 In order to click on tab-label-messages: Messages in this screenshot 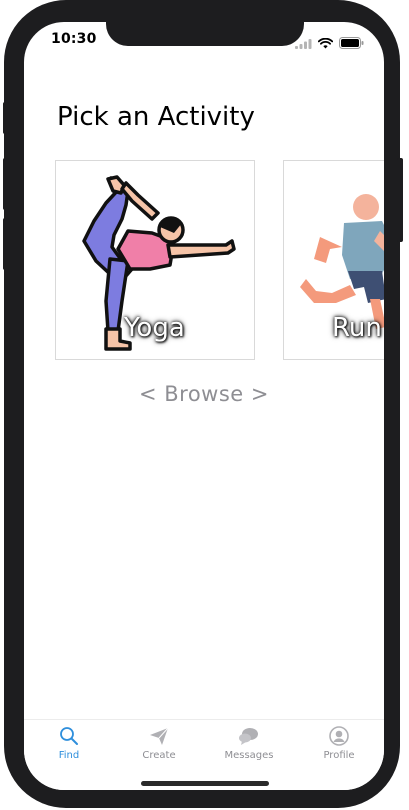, I will do `click(249, 755)`.